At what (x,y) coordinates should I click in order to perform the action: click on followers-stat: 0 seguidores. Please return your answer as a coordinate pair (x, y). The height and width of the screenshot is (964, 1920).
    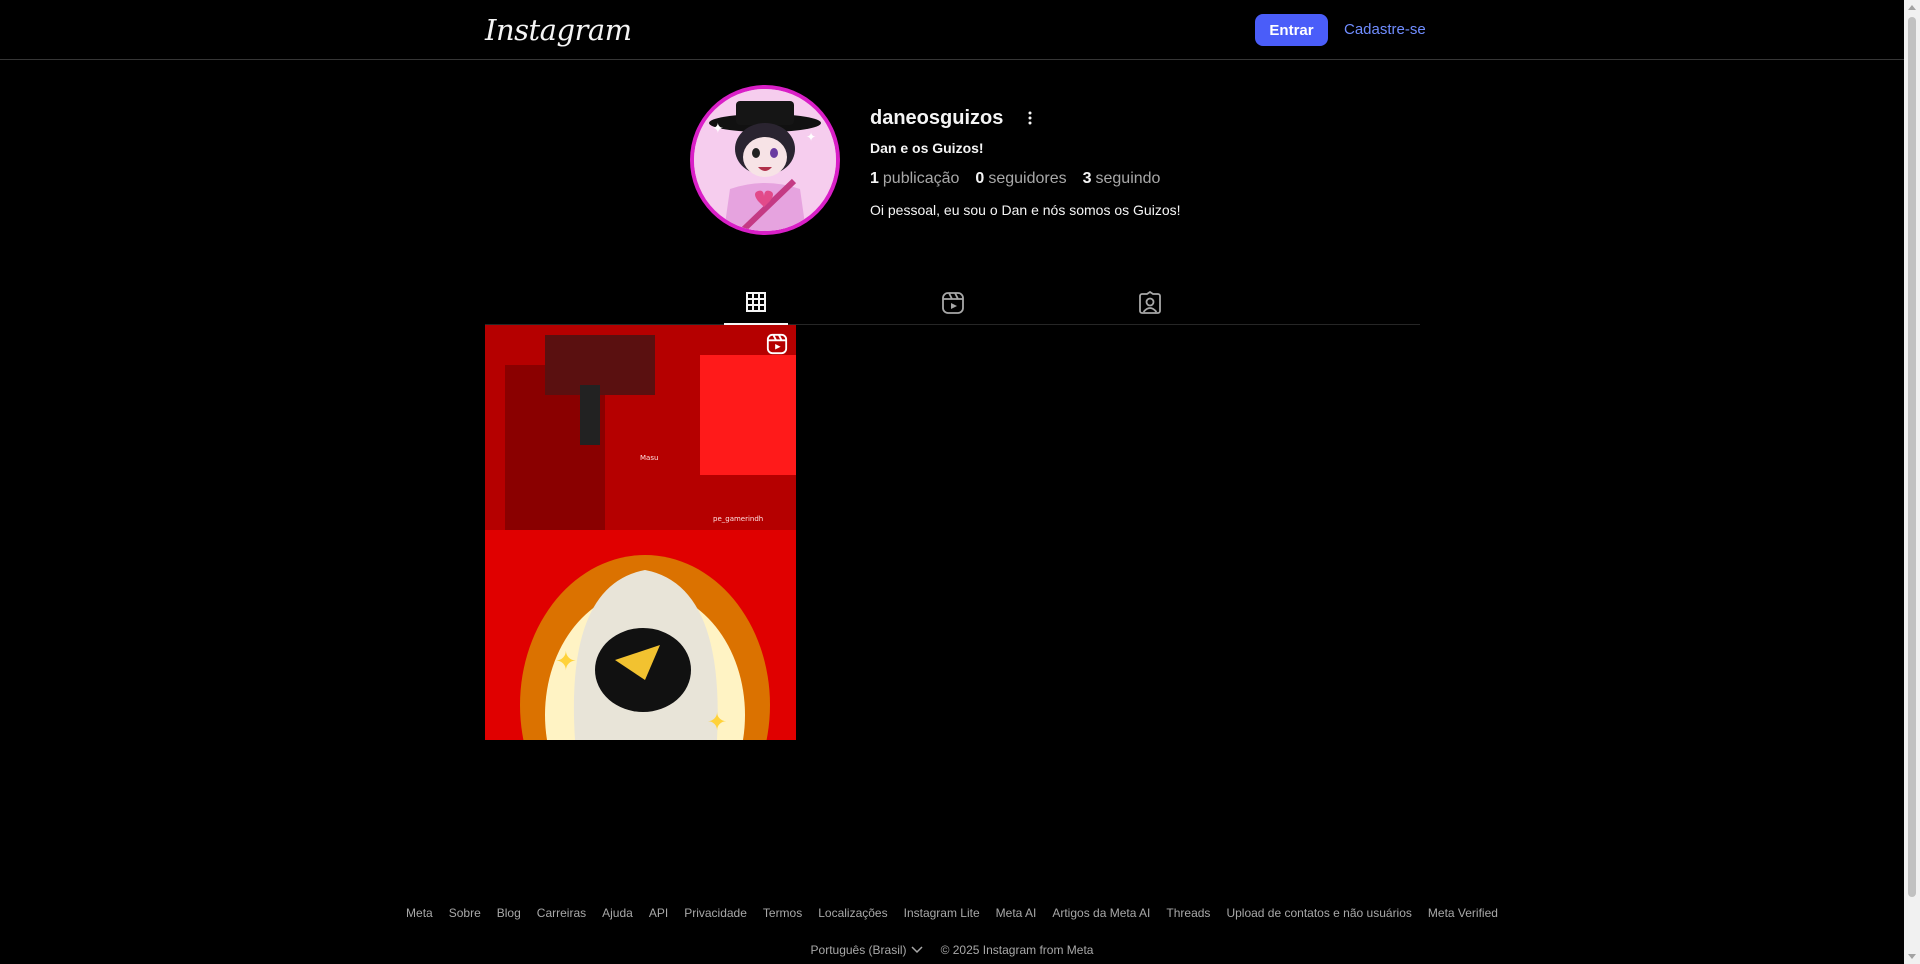
    Looking at the image, I should click on (1020, 179).